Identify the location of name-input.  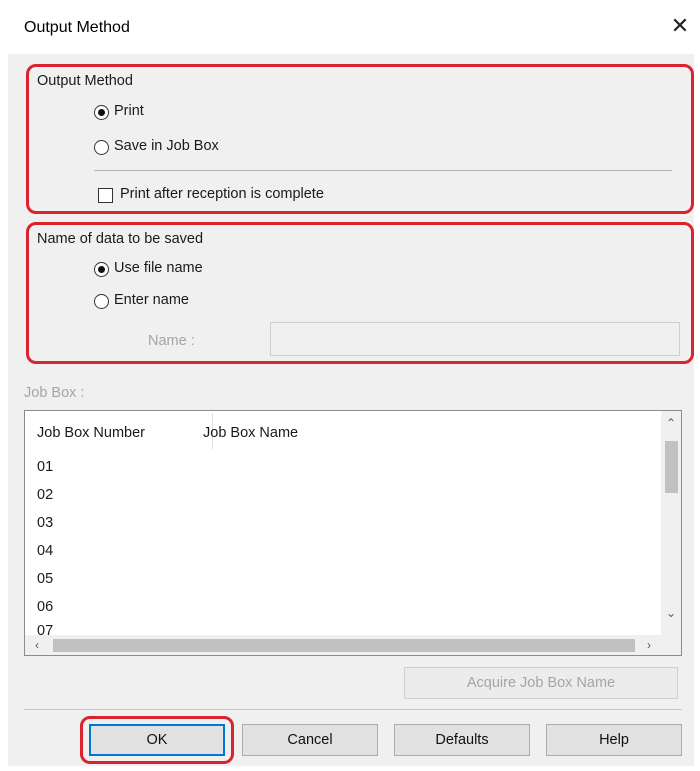
(475, 339).